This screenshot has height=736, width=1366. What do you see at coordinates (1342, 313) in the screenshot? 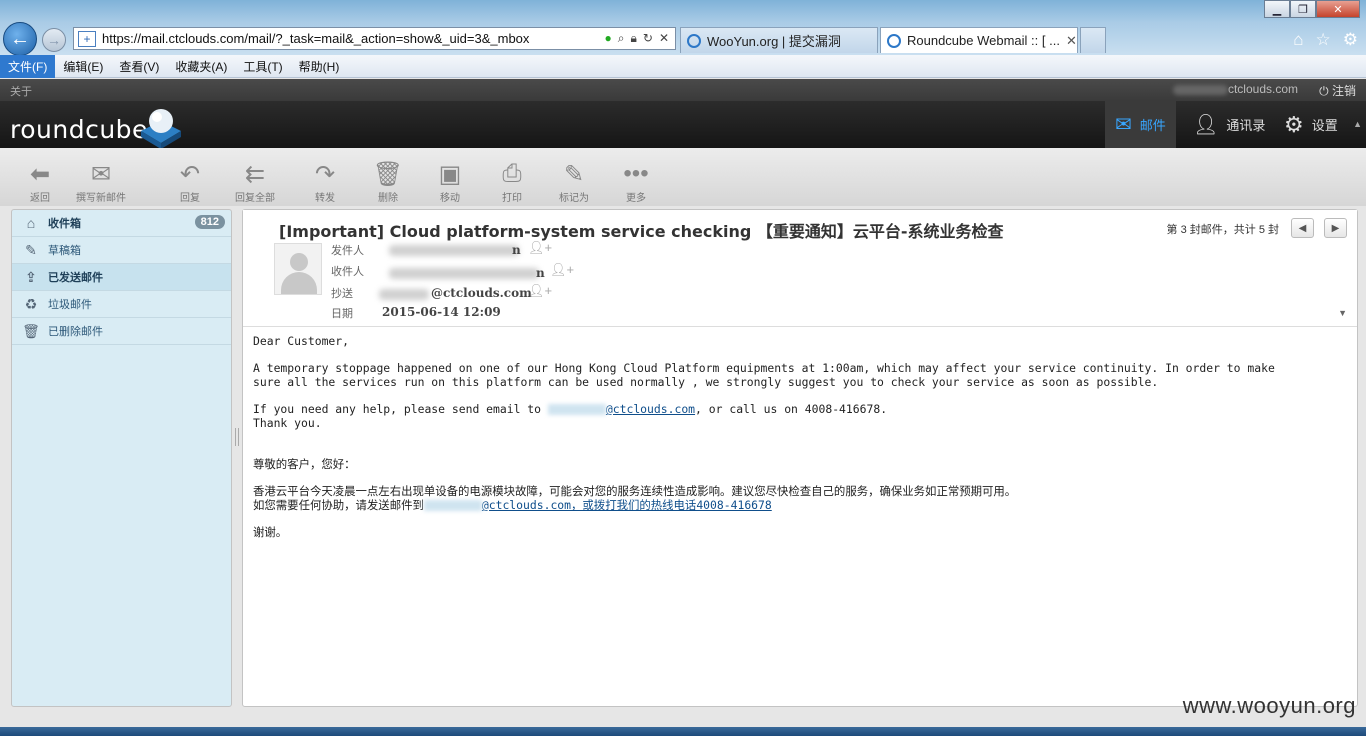
I see `expand-headers-icon: ▼` at bounding box center [1342, 313].